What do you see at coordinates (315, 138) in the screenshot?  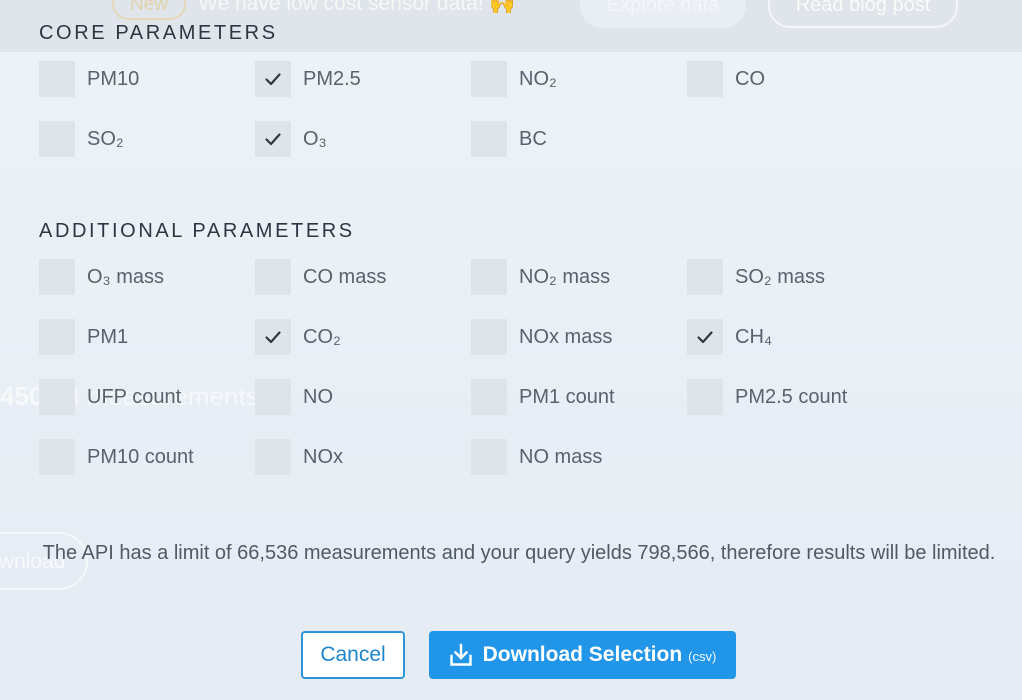 I see `param-label: O₃` at bounding box center [315, 138].